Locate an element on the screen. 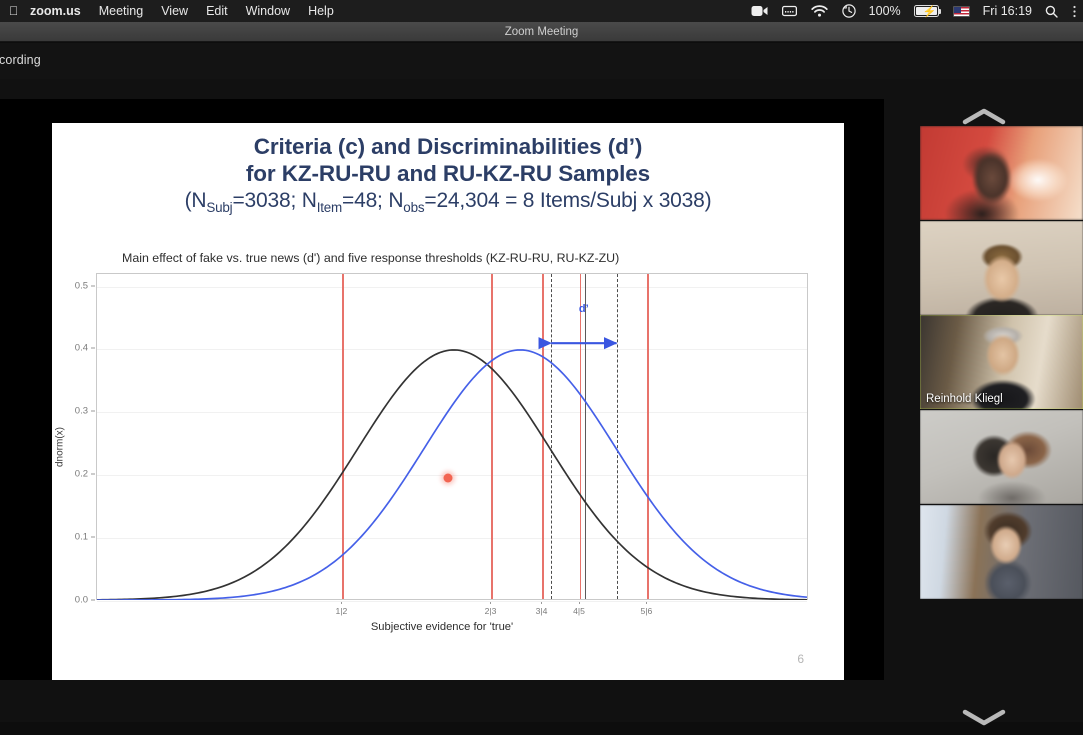  x-tick-label: 3|4 is located at coordinates (541, 611).